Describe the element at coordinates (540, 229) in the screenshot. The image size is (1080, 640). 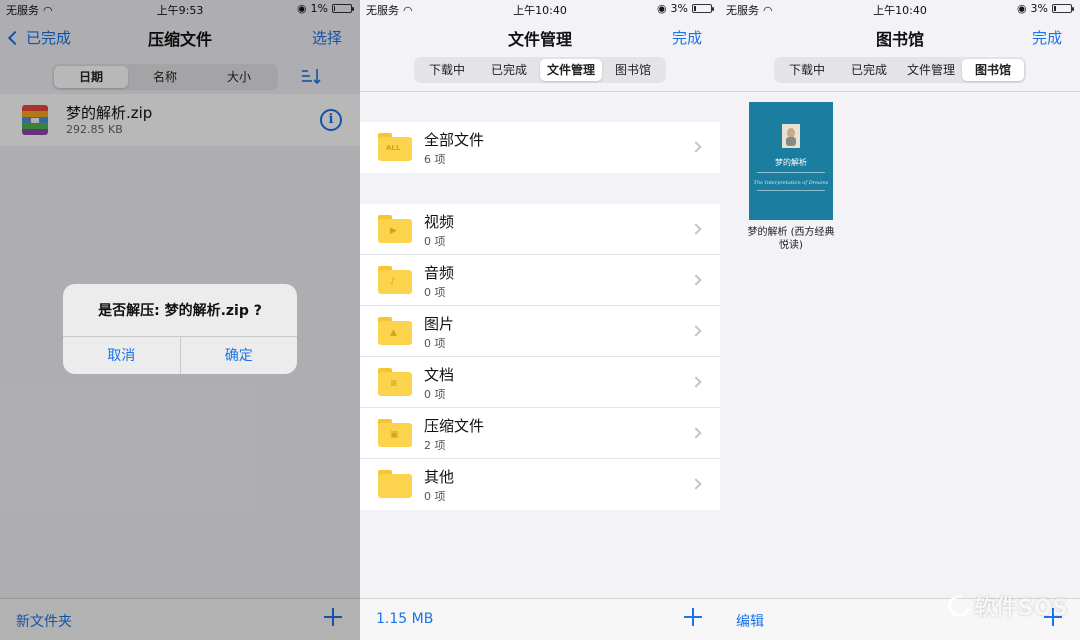
I see `list-item: ▶ 视频 0 项` at that location.